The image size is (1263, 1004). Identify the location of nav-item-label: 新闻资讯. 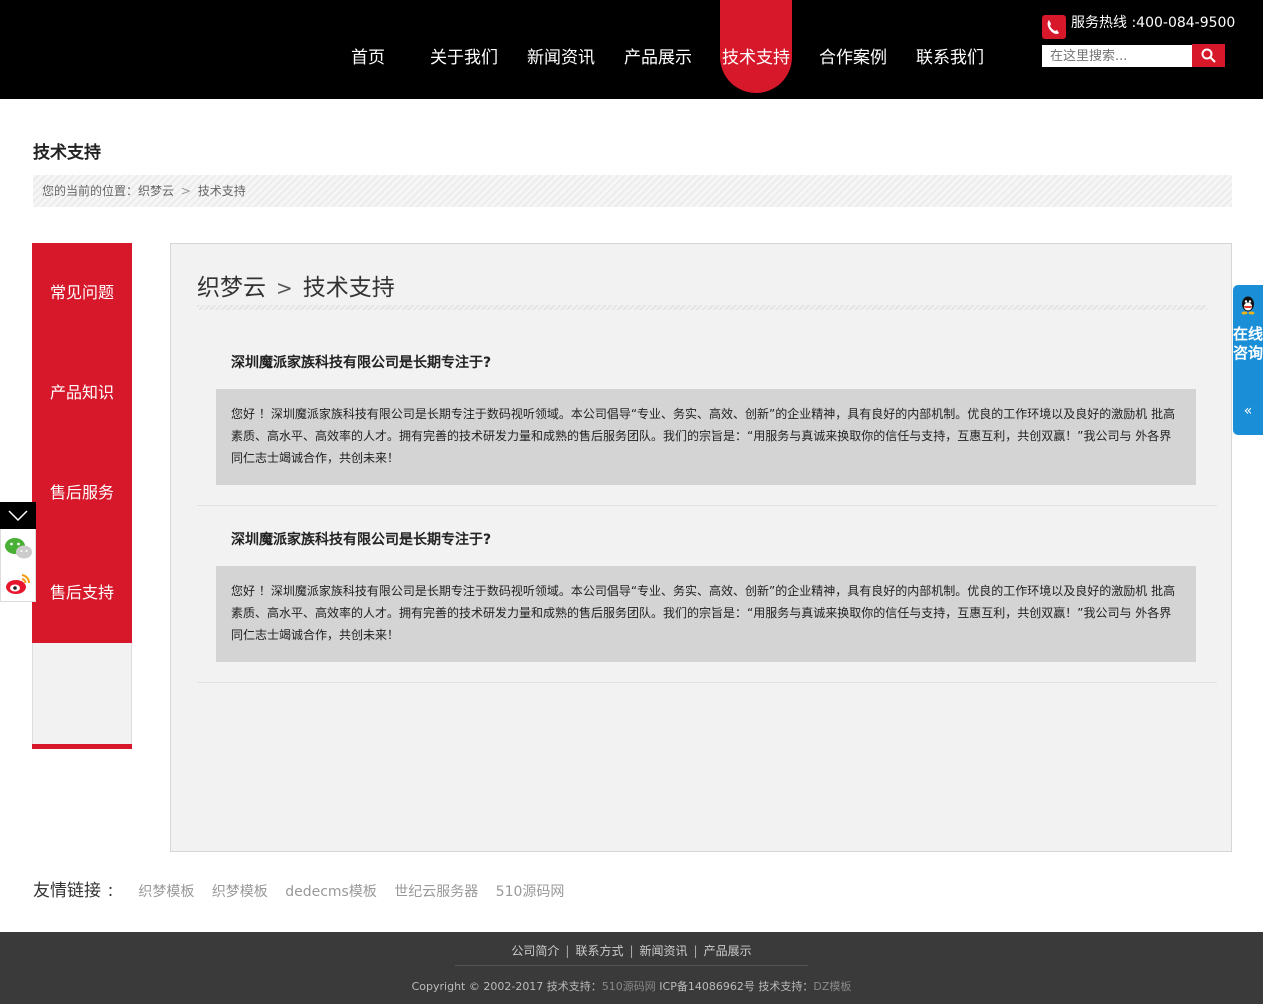
(561, 58).